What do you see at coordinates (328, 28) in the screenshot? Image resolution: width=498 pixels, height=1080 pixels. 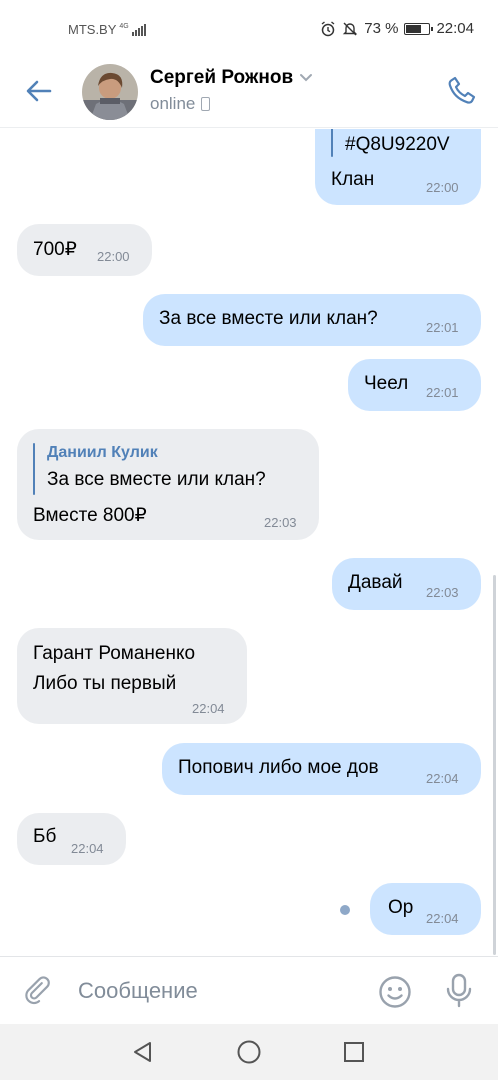 I see `alarm-icon` at bounding box center [328, 28].